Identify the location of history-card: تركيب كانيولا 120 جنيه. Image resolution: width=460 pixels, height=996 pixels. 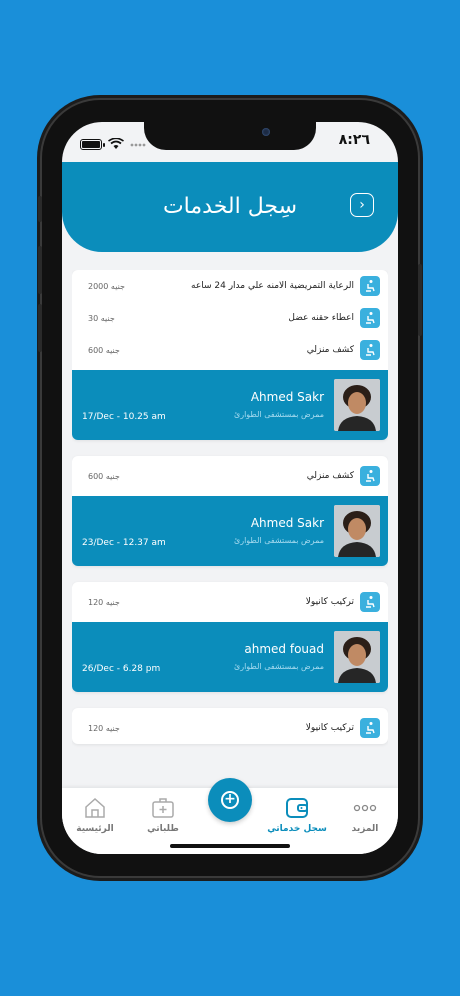
(230, 726).